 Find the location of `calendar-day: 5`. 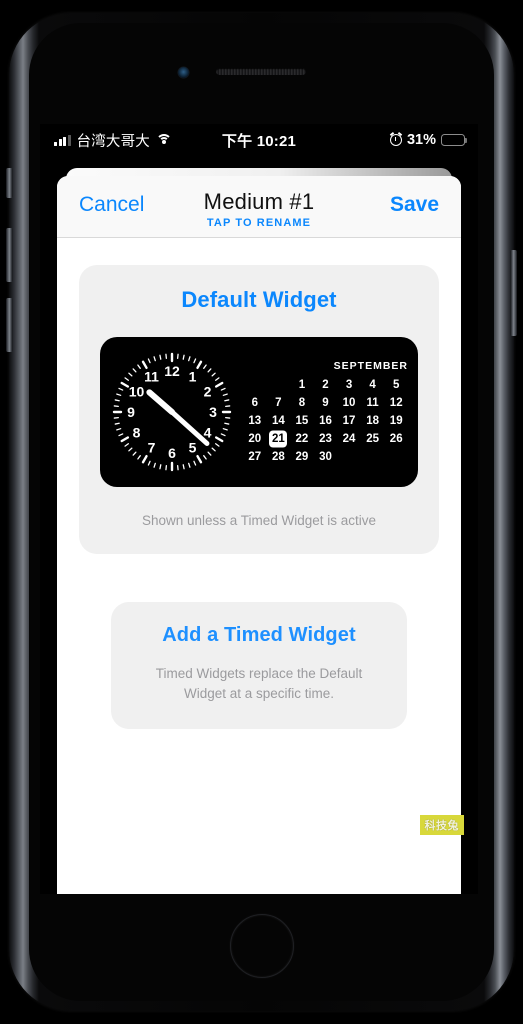

calendar-day: 5 is located at coordinates (396, 384).